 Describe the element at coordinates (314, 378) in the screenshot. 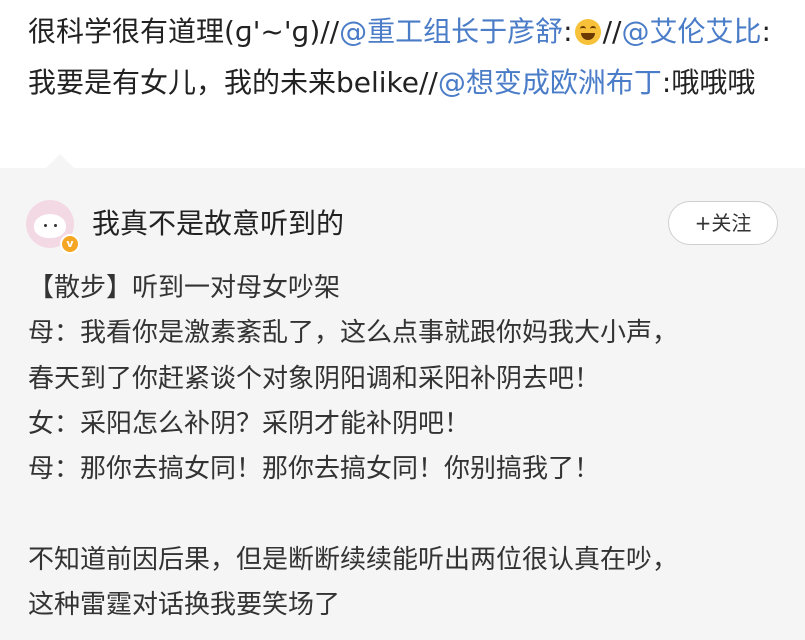

I see `post-text-line: 春天到了你赶紧谈个对象阴阳调和采阳补阴去吧！` at that location.